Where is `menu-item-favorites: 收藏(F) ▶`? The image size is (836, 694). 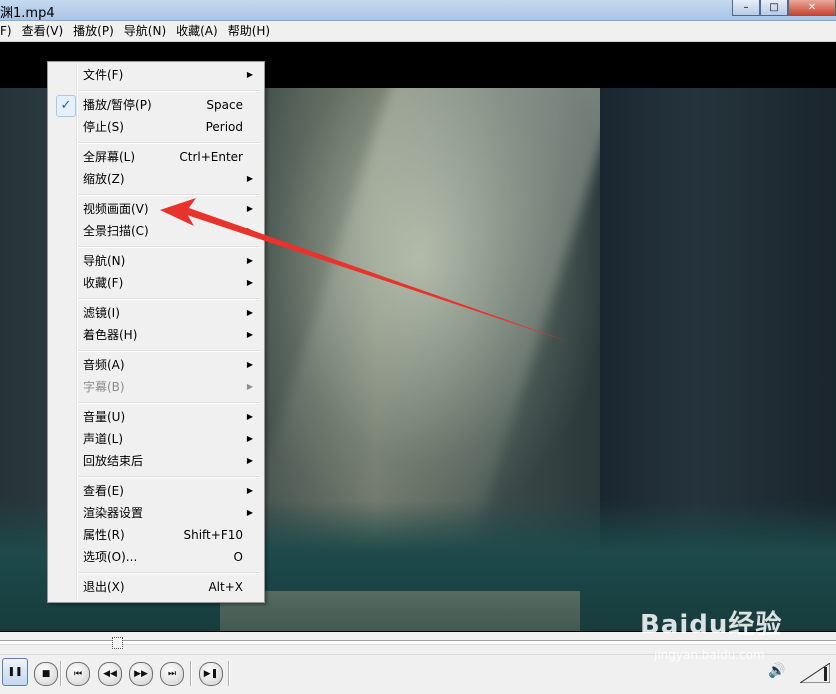 menu-item-favorites: 收藏(F) ▶ is located at coordinates (156, 283).